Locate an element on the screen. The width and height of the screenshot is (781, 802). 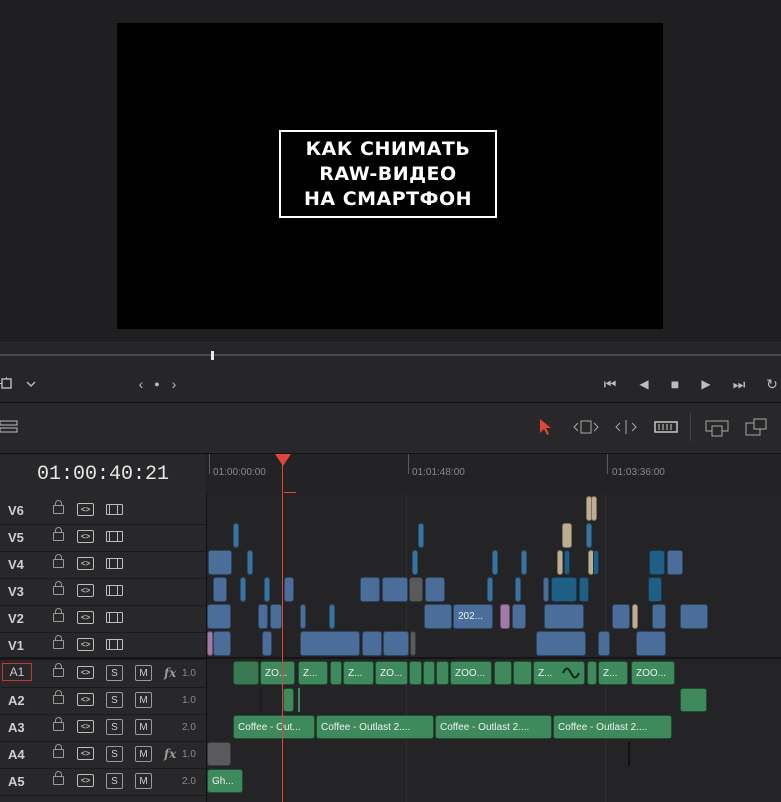
next-nav-button: › is located at coordinates (174, 384).